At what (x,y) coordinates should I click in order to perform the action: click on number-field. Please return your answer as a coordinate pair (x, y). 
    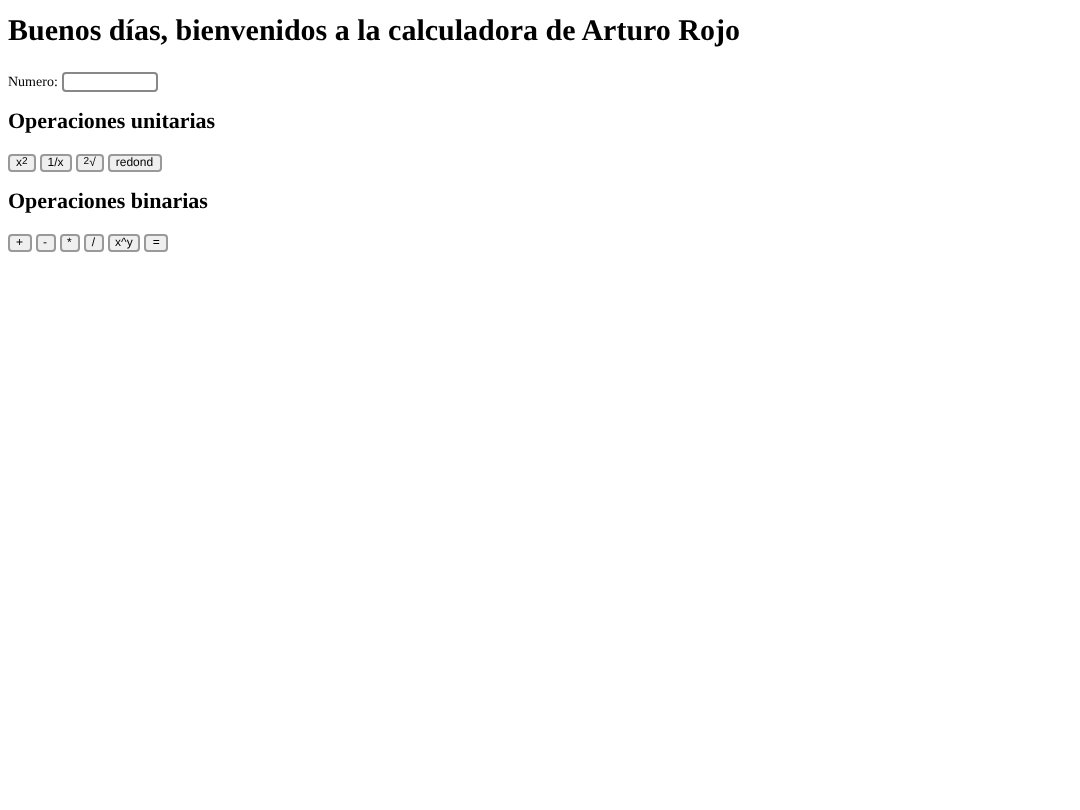
    Looking at the image, I should click on (109, 82).